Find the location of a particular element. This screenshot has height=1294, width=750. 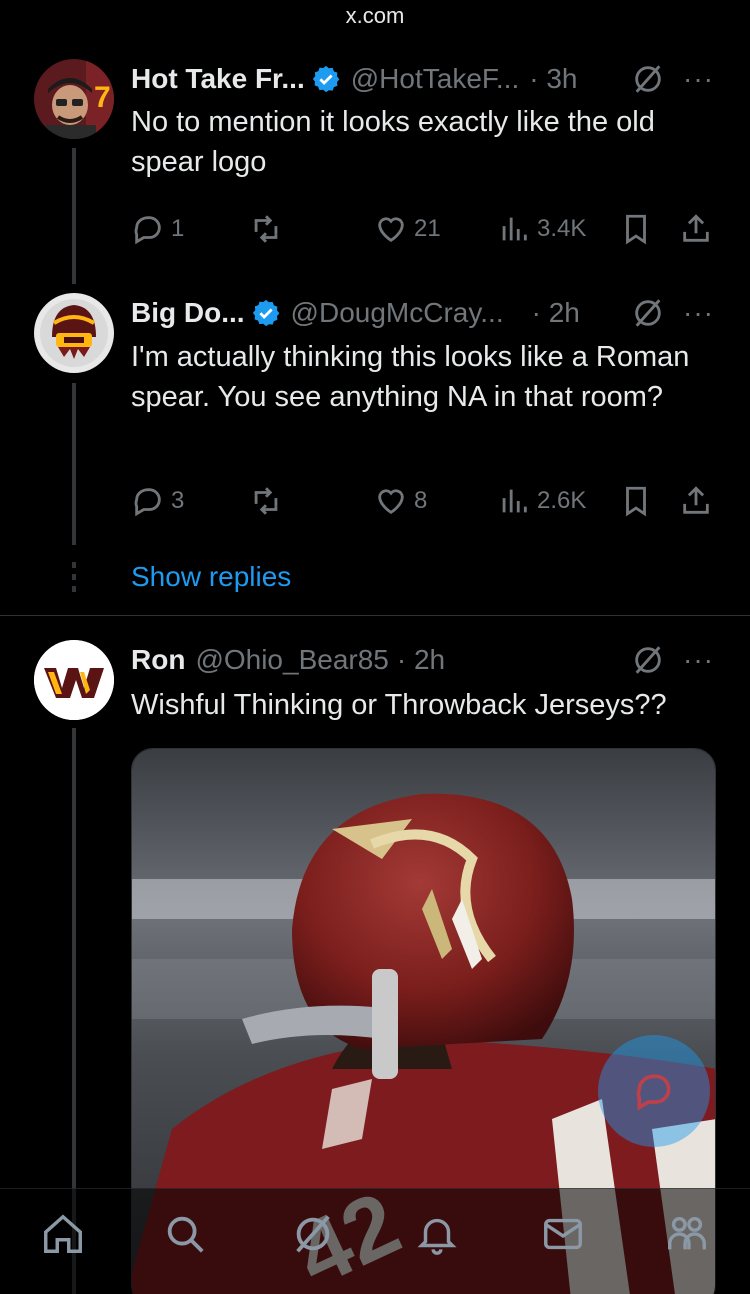

home-icon is located at coordinates (63, 1233).